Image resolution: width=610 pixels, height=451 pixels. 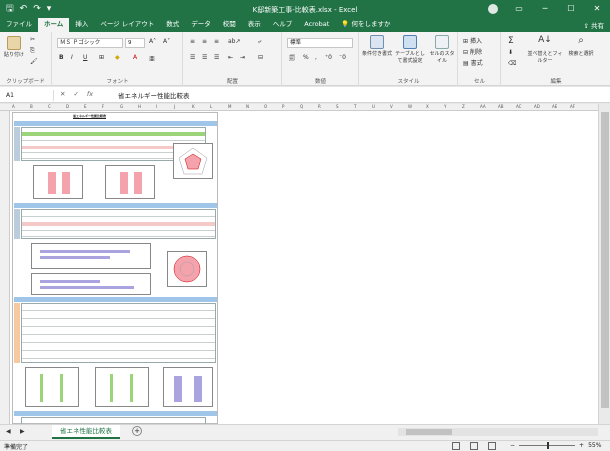 What do you see at coordinates (204, 57) in the screenshot?
I see `align-center-icon: ☰` at bounding box center [204, 57].